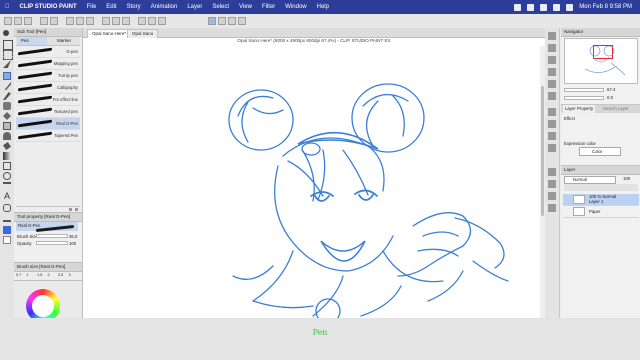 This screenshot has height=360, width=640. Describe the element at coordinates (626, 178) in the screenshot. I see `layer-opacity-value: 100` at that location.